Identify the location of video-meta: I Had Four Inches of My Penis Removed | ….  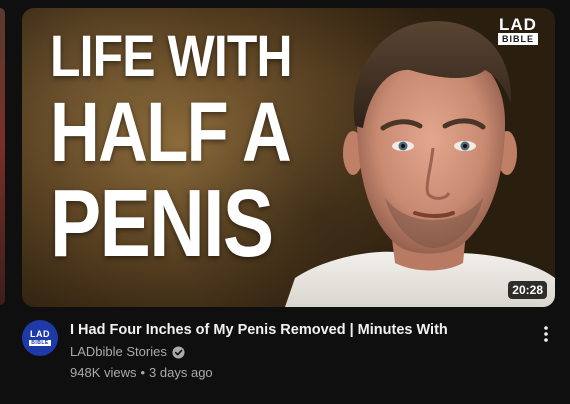
(290, 351).